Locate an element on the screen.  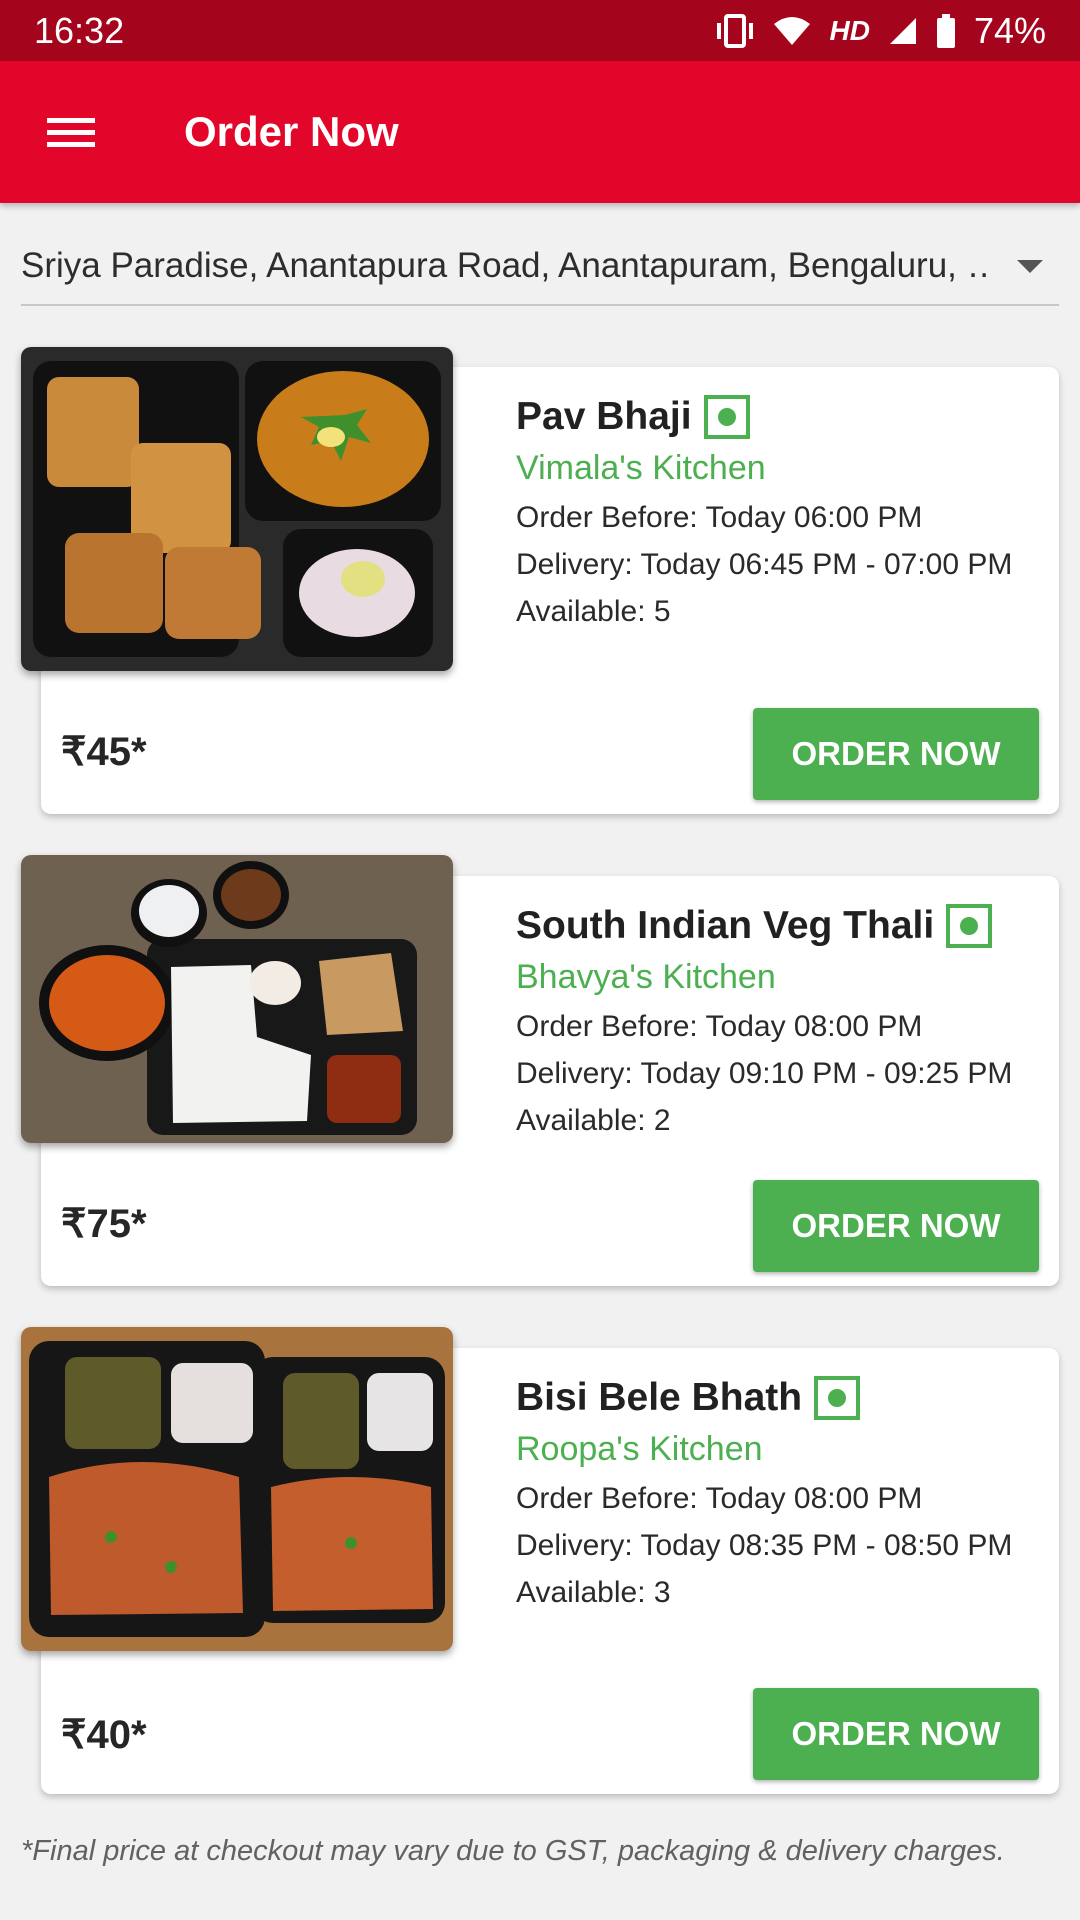
delivery-window: Delivery: Today 06:45 PM - 07:00 PM is located at coordinates (764, 564).